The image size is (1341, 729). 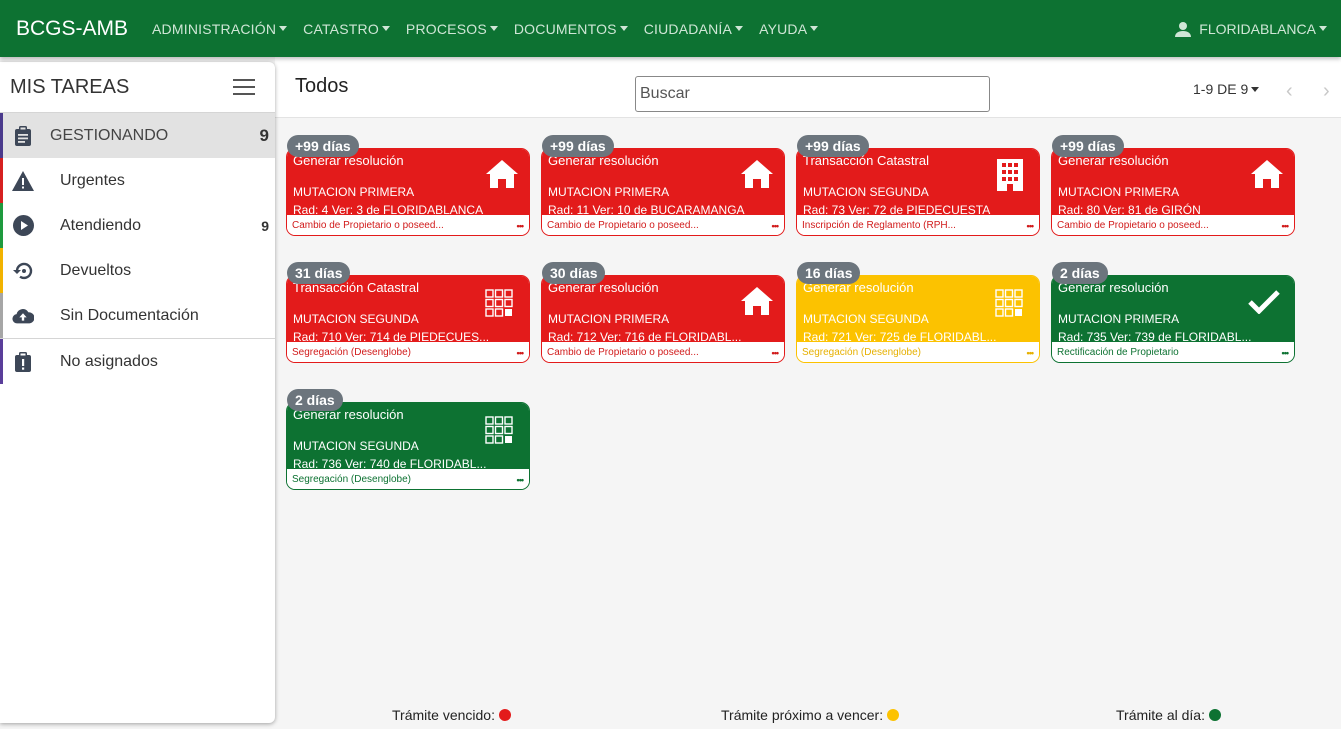 I want to click on sidebar-item-devueltos: Devueltos, so click(x=137, y=270).